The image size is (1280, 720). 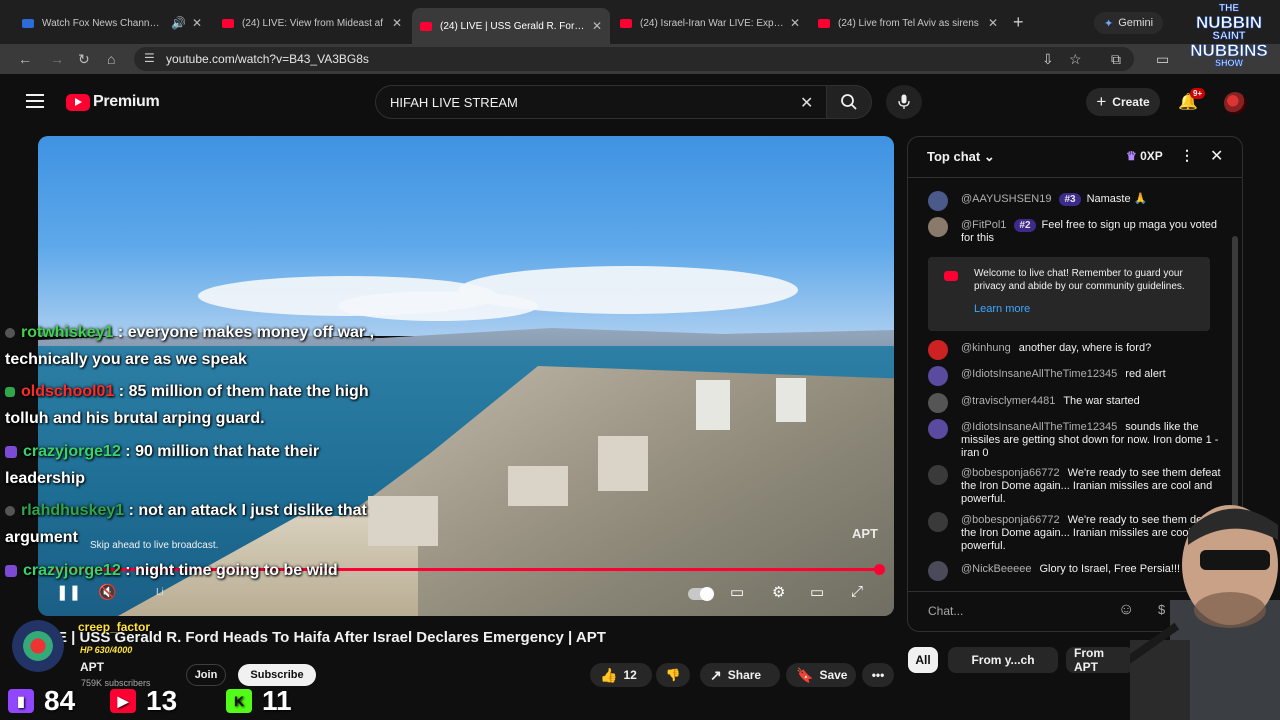 I want to click on voice-search-button, so click(x=904, y=102).